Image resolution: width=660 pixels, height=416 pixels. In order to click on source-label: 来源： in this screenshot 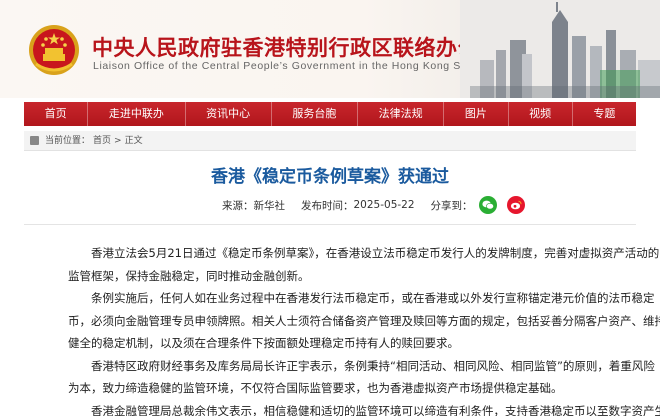, I will do `click(238, 205)`.